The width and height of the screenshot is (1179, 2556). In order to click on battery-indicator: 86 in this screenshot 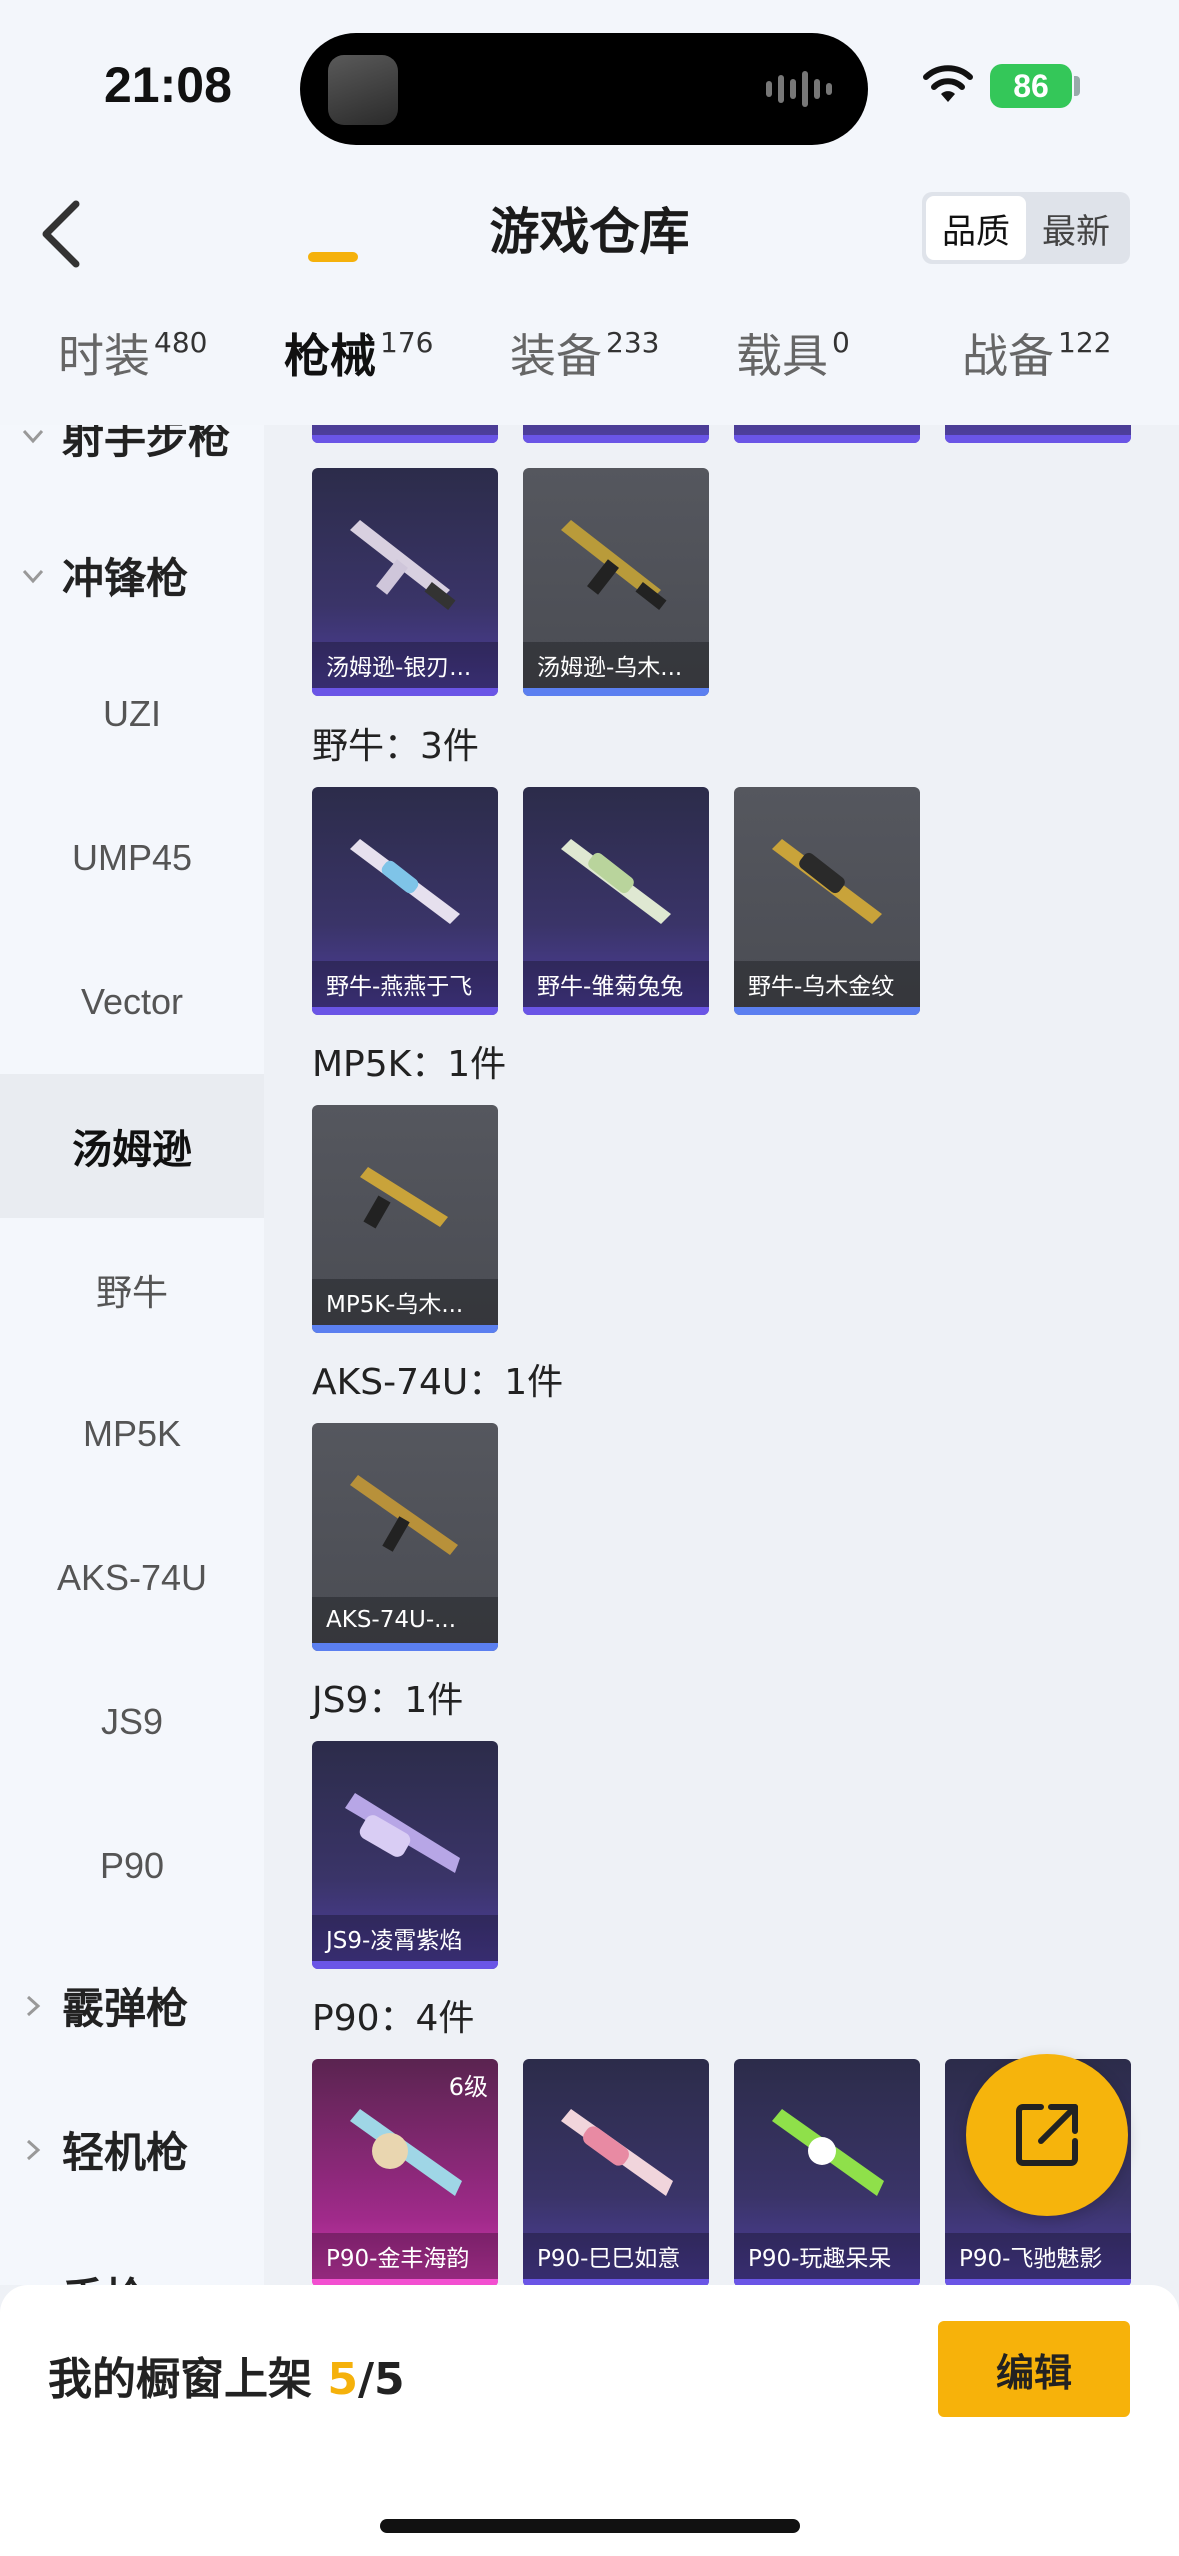, I will do `click(1031, 86)`.